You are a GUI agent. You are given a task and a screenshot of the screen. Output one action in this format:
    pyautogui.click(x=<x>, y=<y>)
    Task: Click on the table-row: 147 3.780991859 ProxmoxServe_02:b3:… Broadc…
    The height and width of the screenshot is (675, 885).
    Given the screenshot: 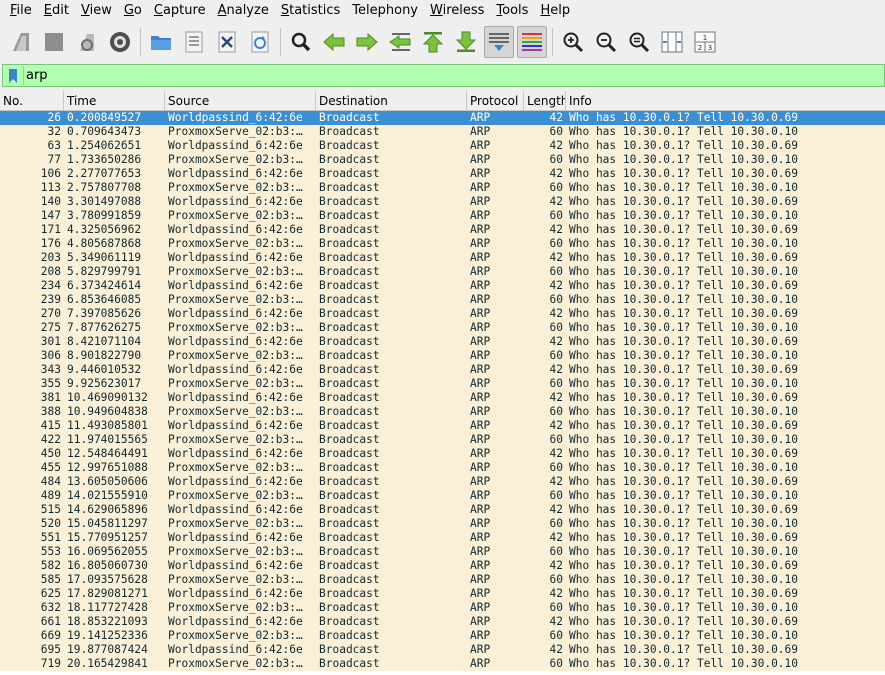 What is the action you would take?
    pyautogui.click(x=442, y=216)
    